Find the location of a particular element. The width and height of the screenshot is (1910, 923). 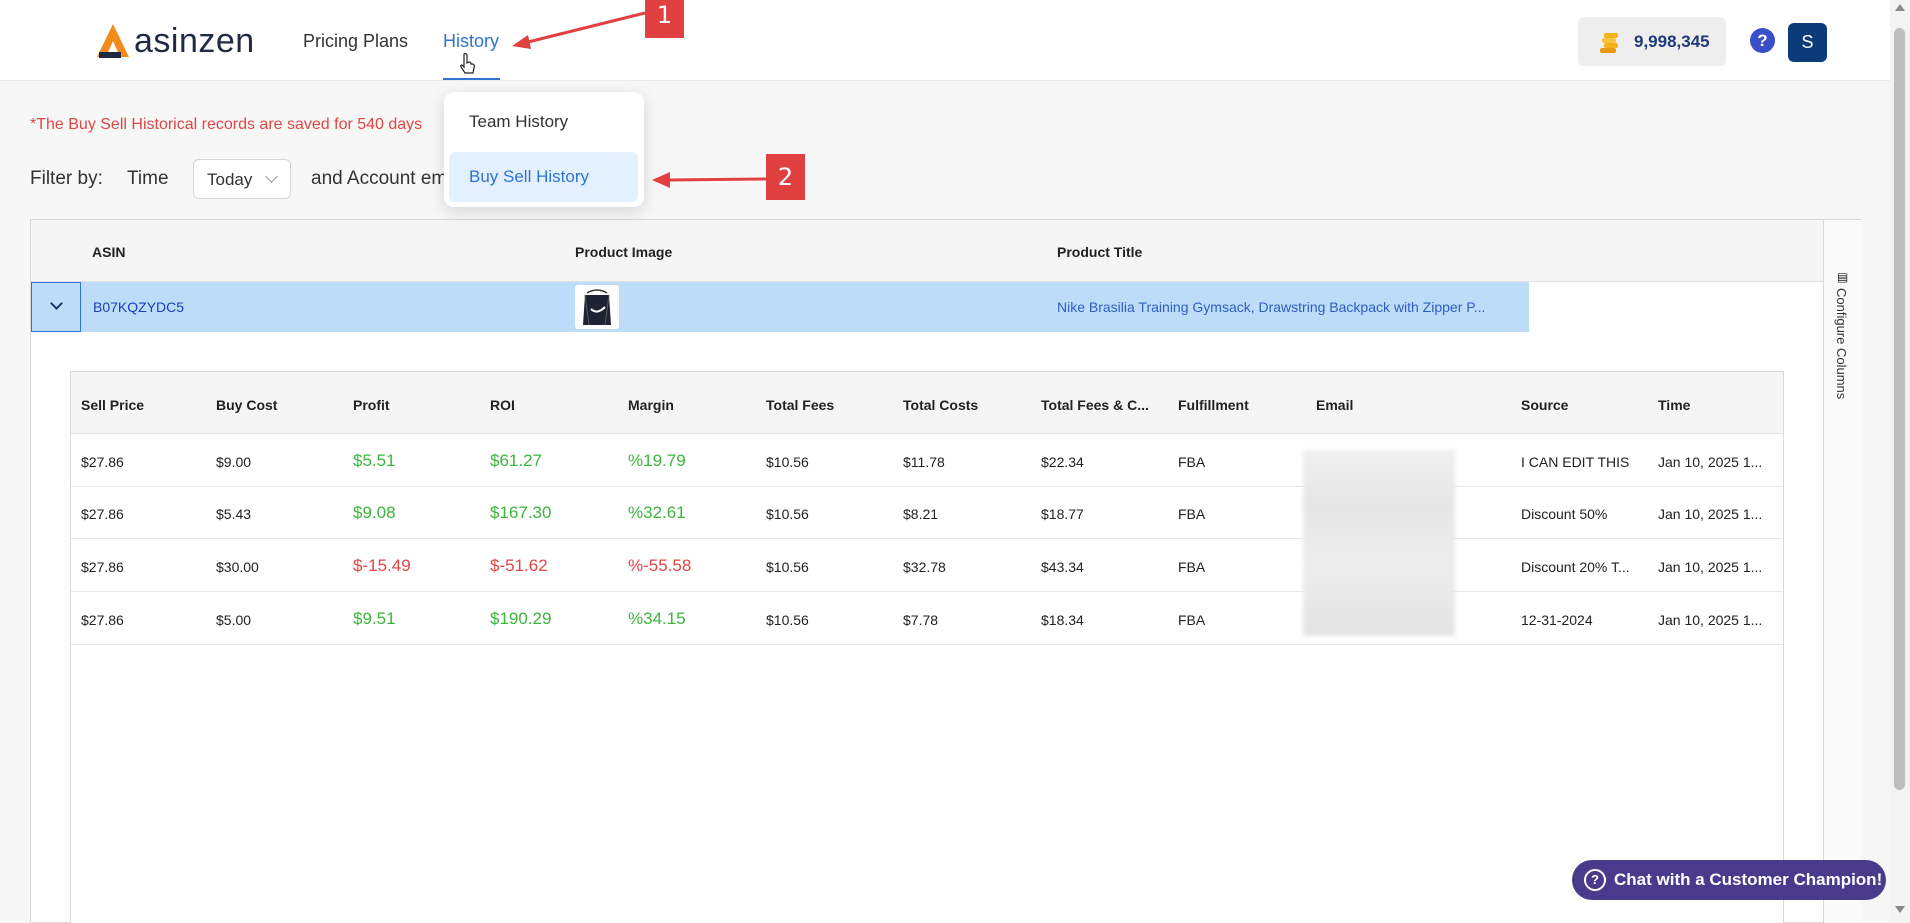

columns-icon: ▤ is located at coordinates (1843, 277).